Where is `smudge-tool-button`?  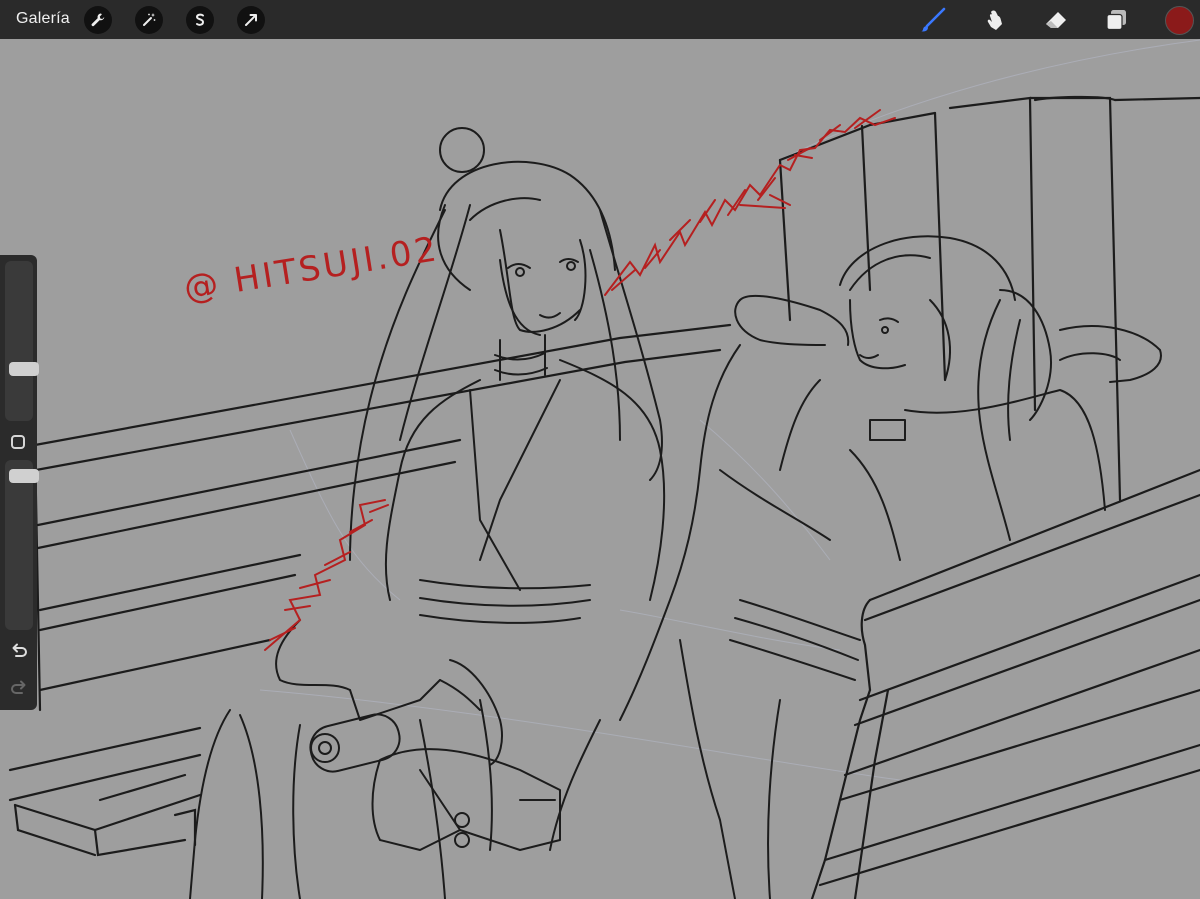 smudge-tool-button is located at coordinates (995, 20).